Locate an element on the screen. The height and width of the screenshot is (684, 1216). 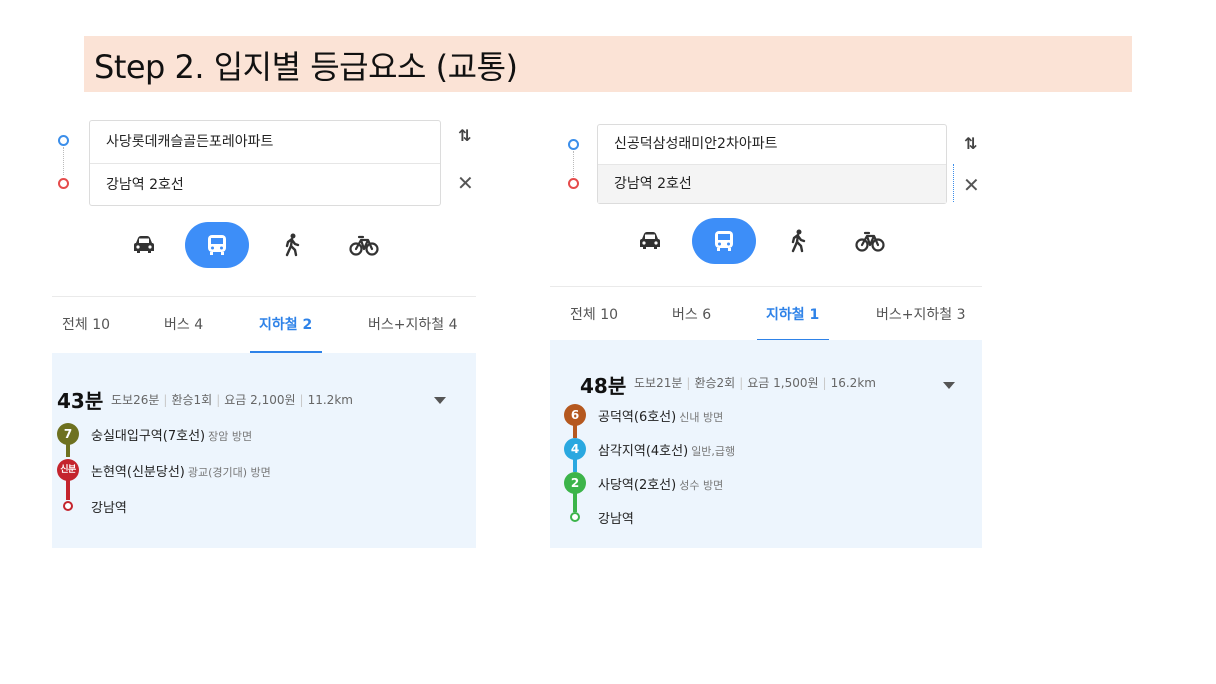
slide-title: Step 2. 입지별 등급요소 (교통) is located at coordinates (306, 67).